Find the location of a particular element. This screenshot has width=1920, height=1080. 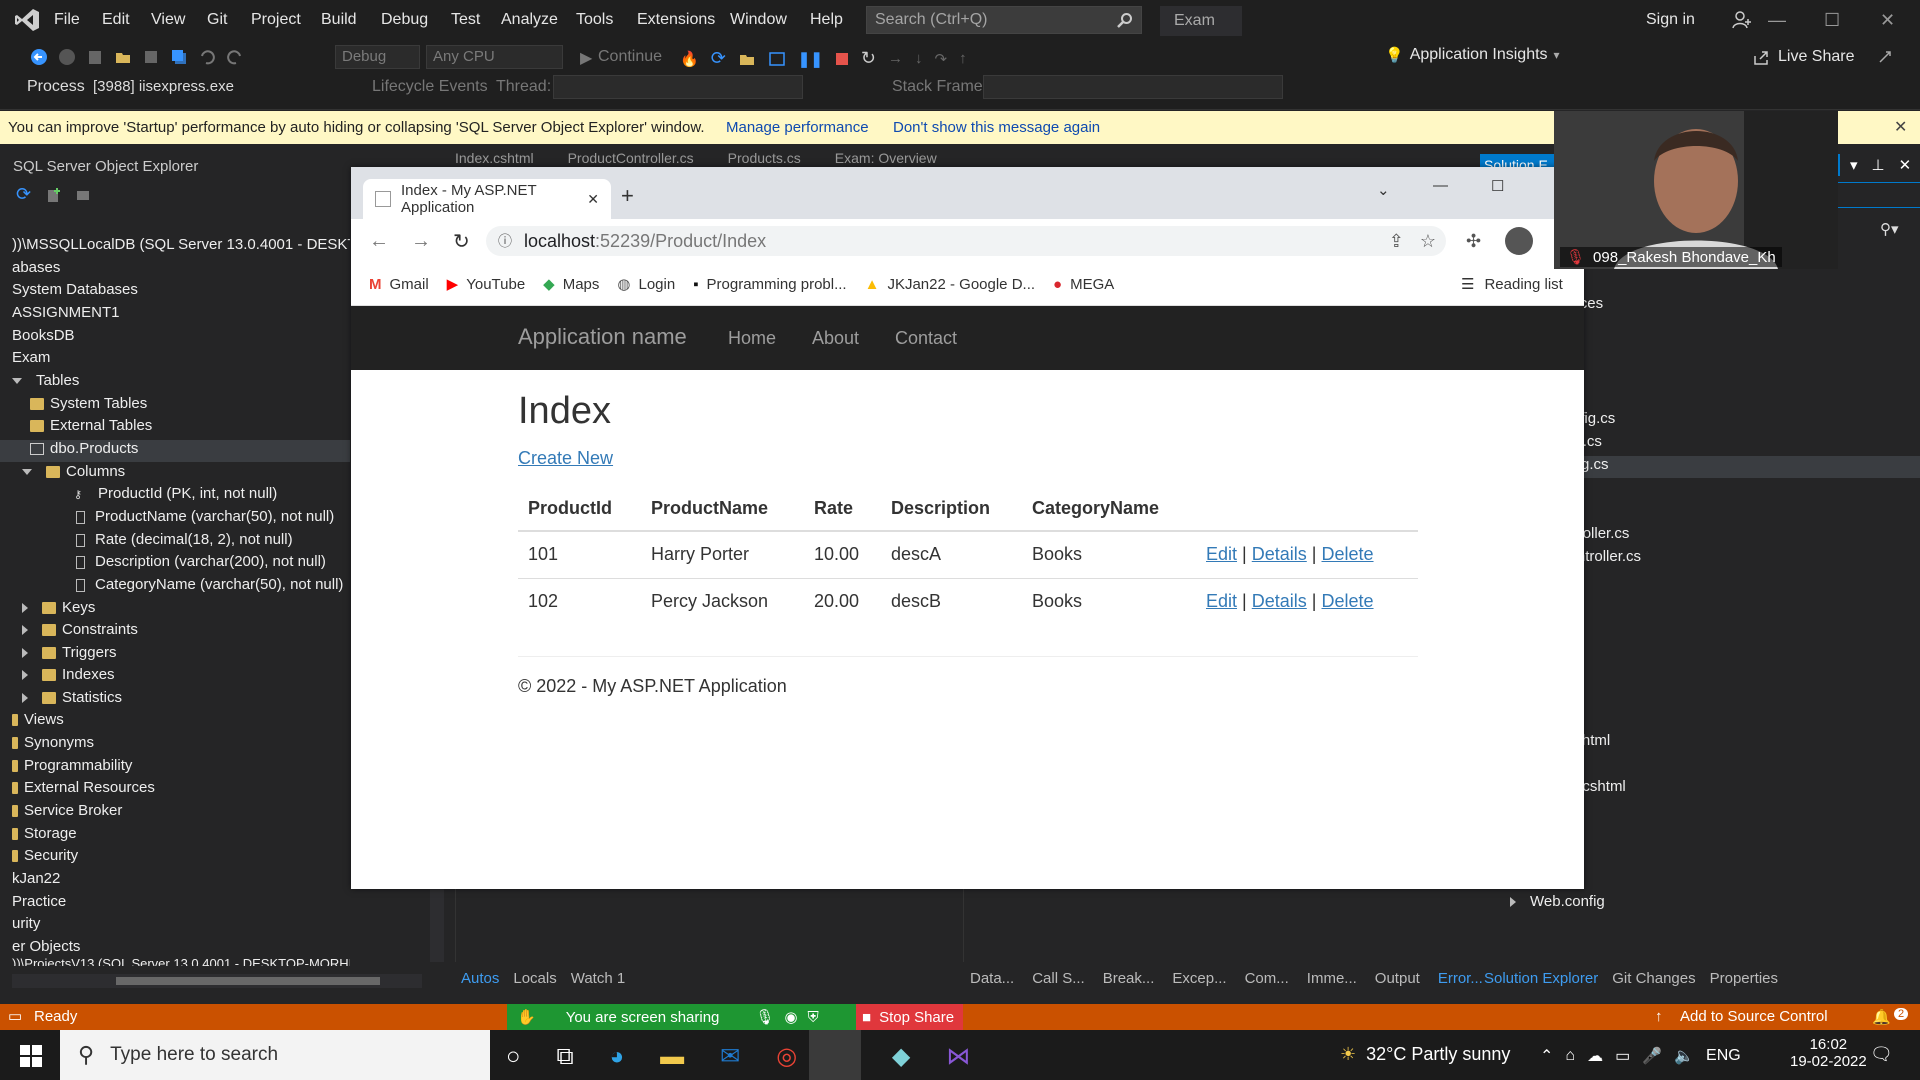

save-all-icon is located at coordinates (179, 57).